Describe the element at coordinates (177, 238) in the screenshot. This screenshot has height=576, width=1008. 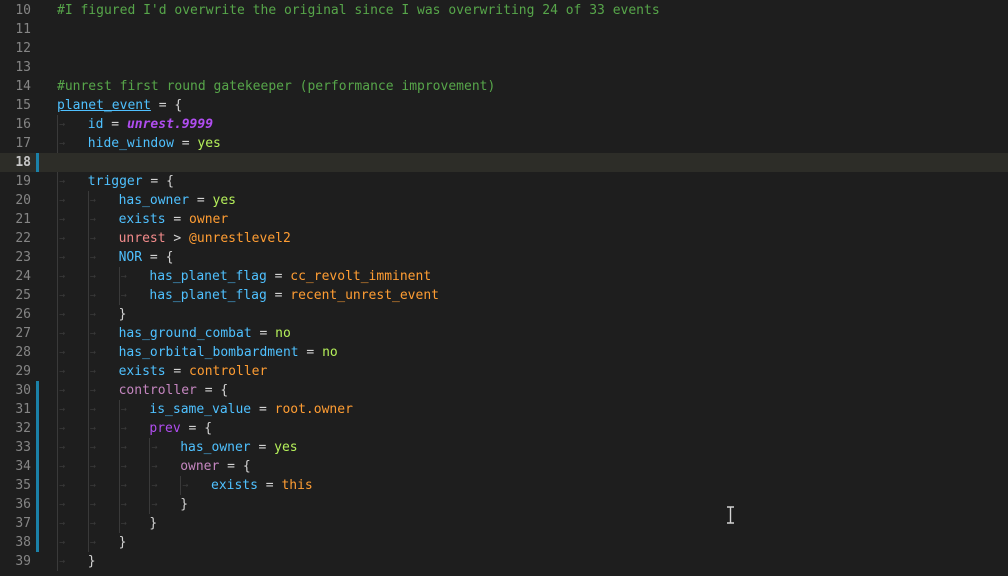
I see `code-token: >` at that location.